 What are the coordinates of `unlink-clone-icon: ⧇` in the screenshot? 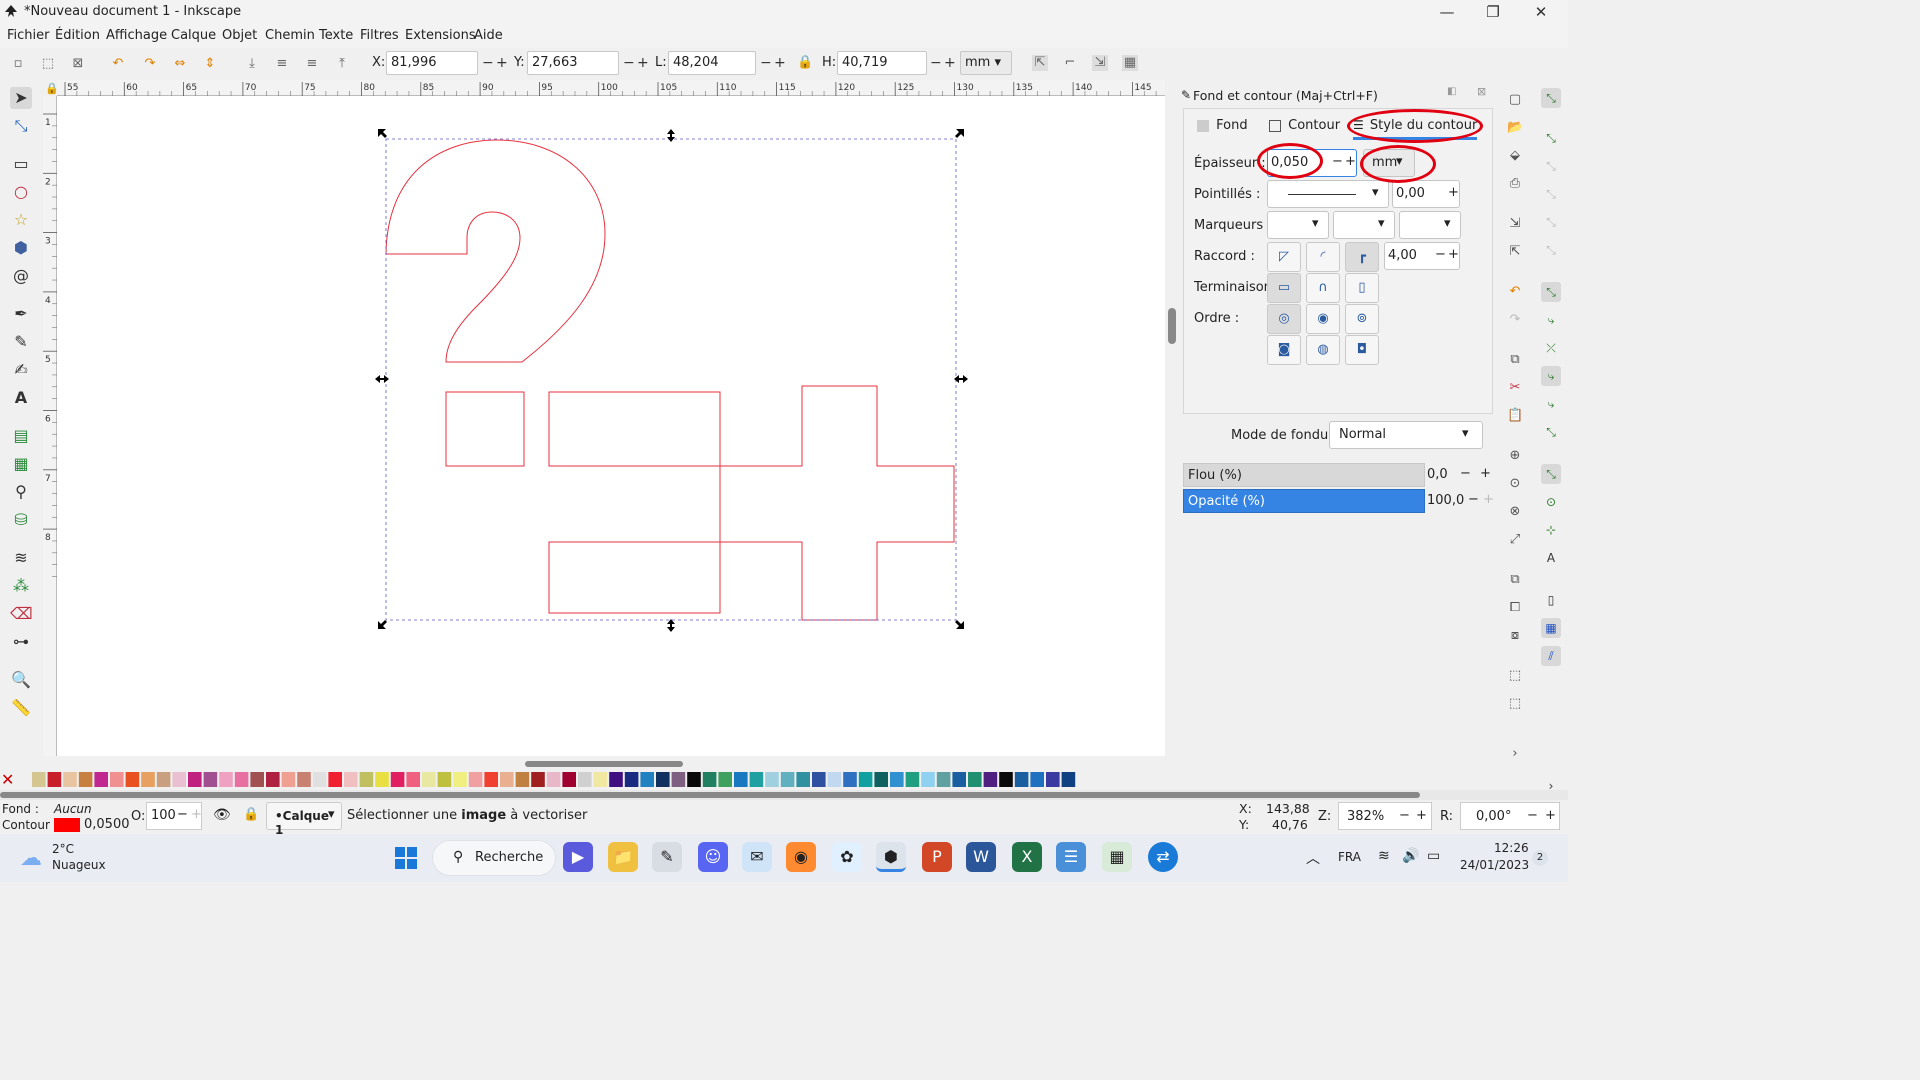 It's located at (1515, 636).